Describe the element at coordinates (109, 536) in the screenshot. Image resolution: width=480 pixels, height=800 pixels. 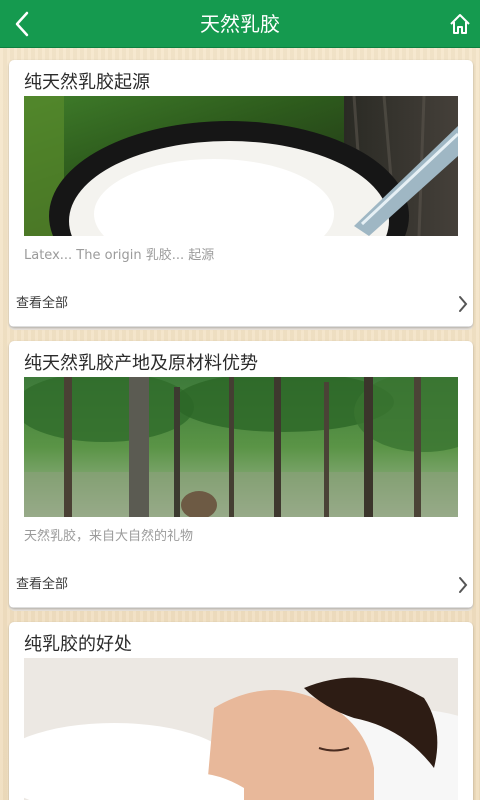
I see `article-caption: 天然乳胶，来自大自然的礼物` at that location.